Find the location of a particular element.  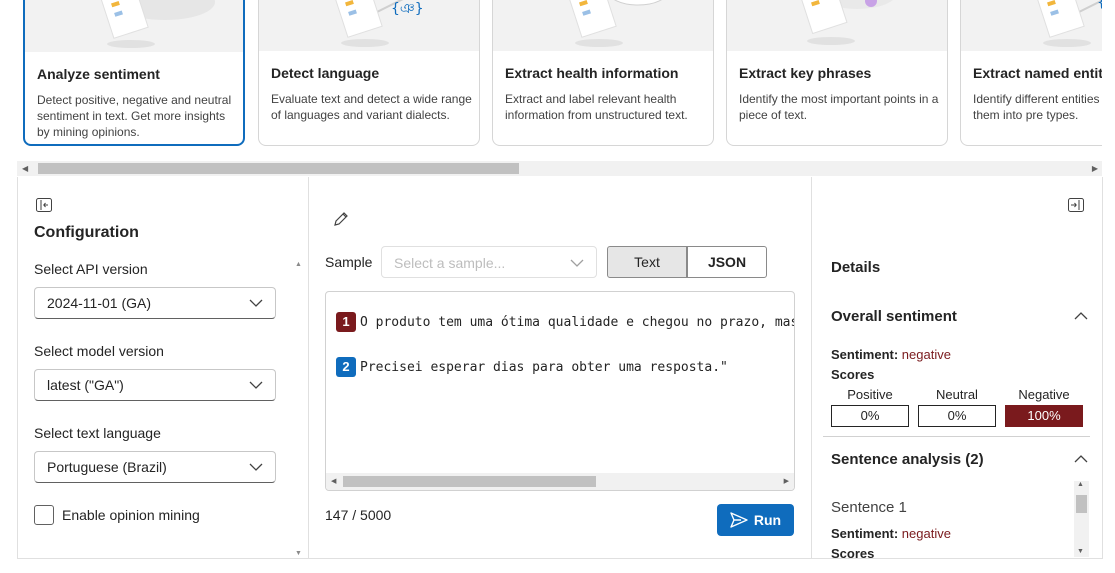

sentence-1-sentiment-row: Sentiment: negative is located at coordinates (891, 533).